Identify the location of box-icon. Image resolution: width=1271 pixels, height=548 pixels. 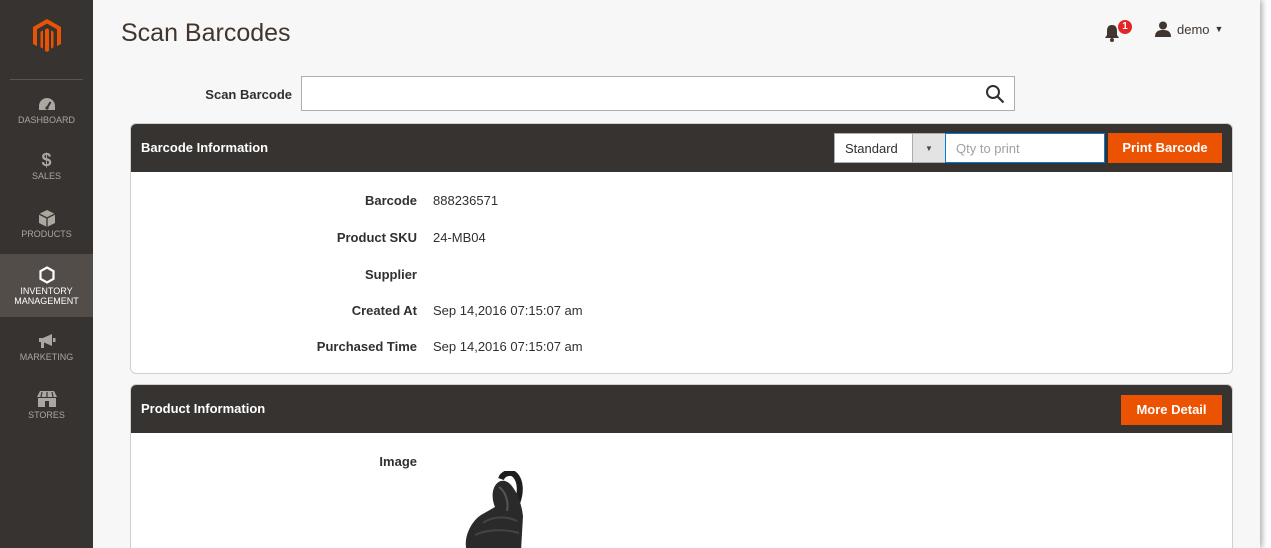
(46, 218).